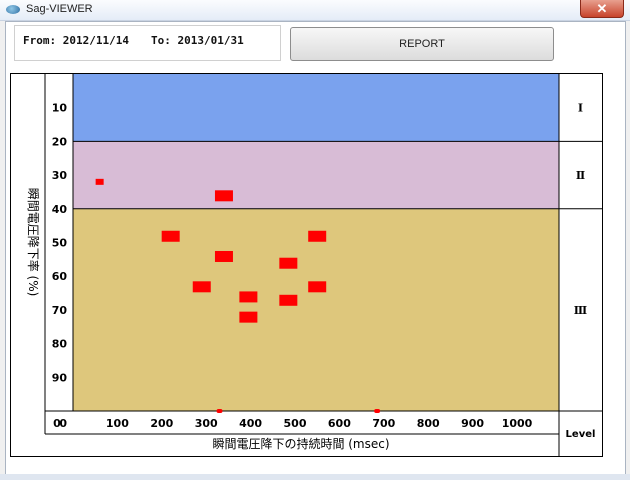 This screenshot has height=480, width=630. I want to click on x-tick-label: 300, so click(206, 423).